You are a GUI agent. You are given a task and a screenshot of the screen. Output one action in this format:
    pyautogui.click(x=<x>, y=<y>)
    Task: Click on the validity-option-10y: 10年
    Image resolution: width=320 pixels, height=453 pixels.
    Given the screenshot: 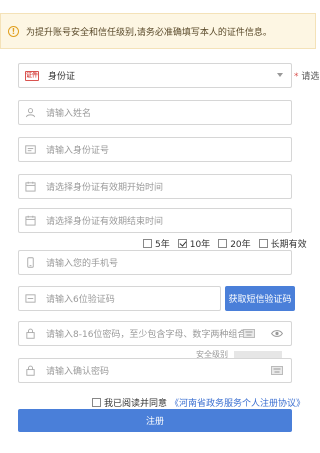 What is the action you would take?
    pyautogui.click(x=194, y=243)
    